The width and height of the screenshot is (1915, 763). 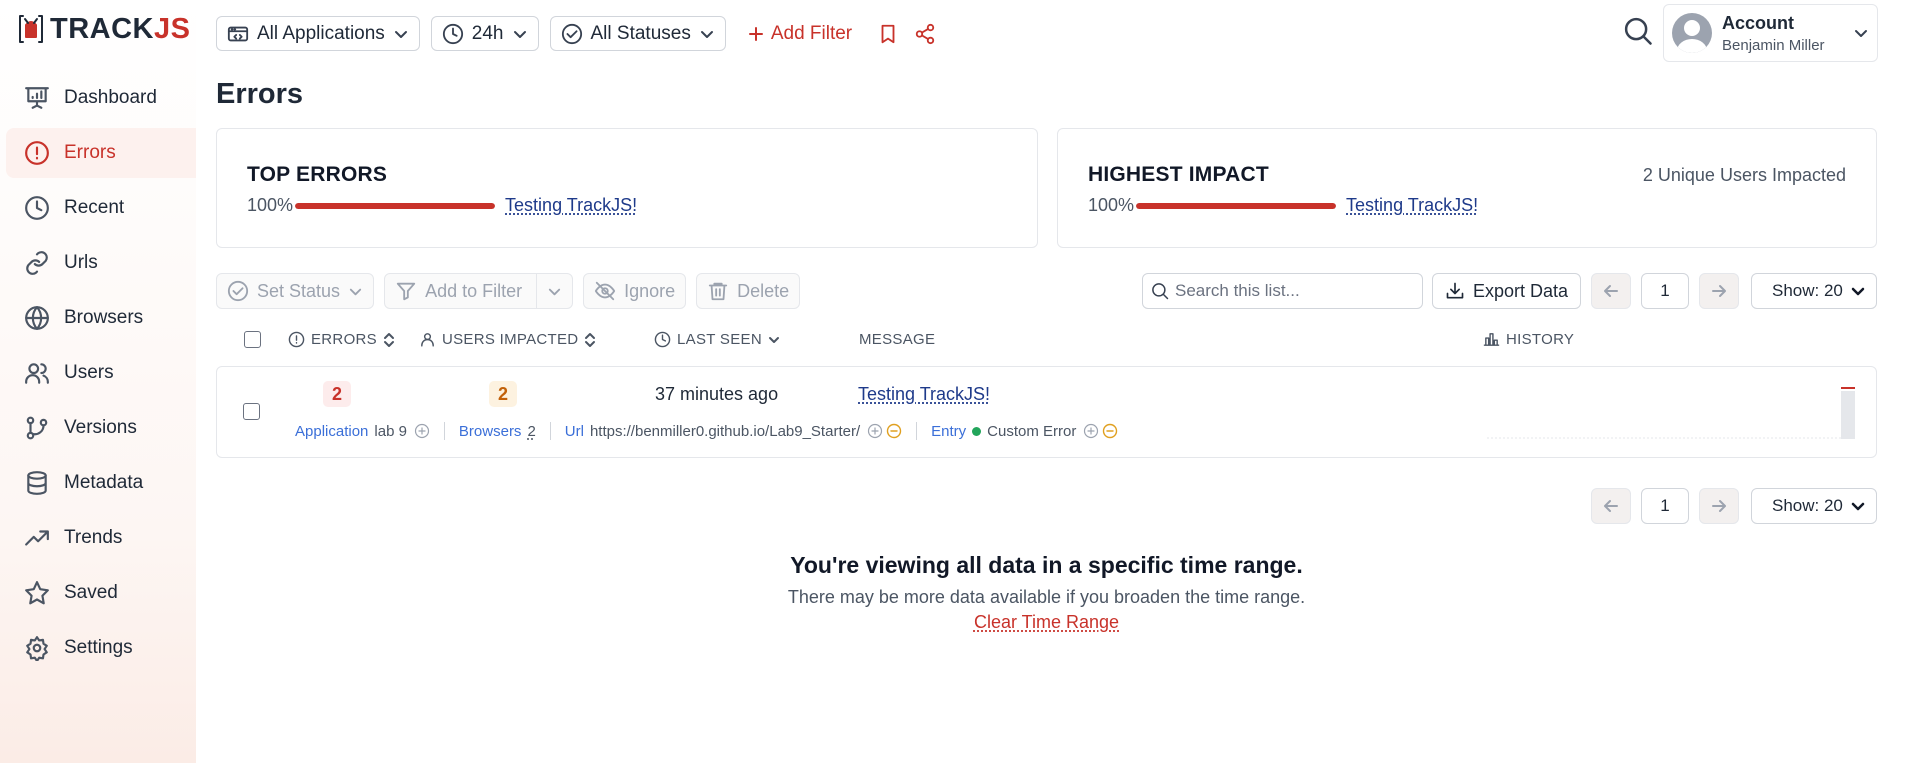 I want to click on browsers-value: 2, so click(x=531, y=431).